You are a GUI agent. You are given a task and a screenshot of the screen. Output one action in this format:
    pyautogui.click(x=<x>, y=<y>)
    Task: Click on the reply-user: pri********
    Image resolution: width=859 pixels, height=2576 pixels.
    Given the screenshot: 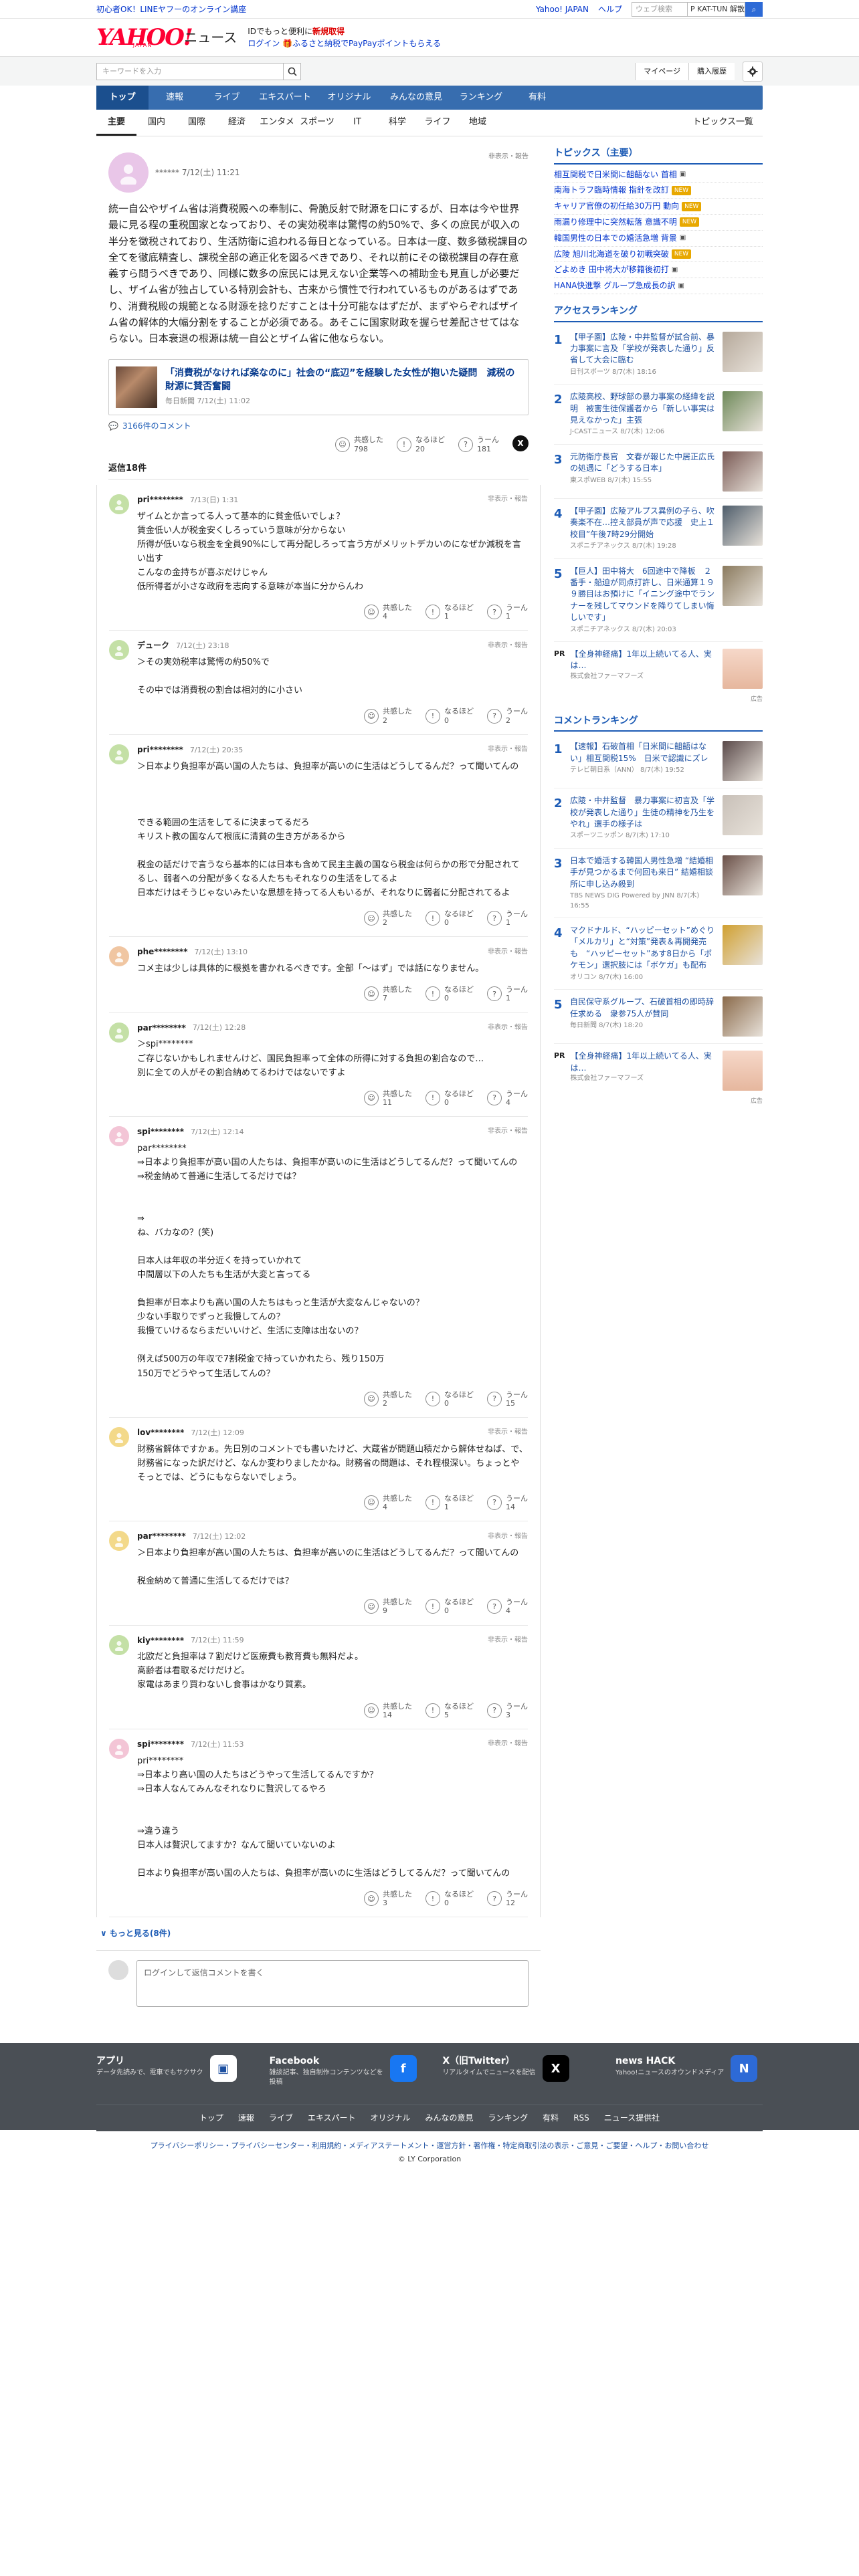 What is the action you would take?
    pyautogui.click(x=160, y=750)
    